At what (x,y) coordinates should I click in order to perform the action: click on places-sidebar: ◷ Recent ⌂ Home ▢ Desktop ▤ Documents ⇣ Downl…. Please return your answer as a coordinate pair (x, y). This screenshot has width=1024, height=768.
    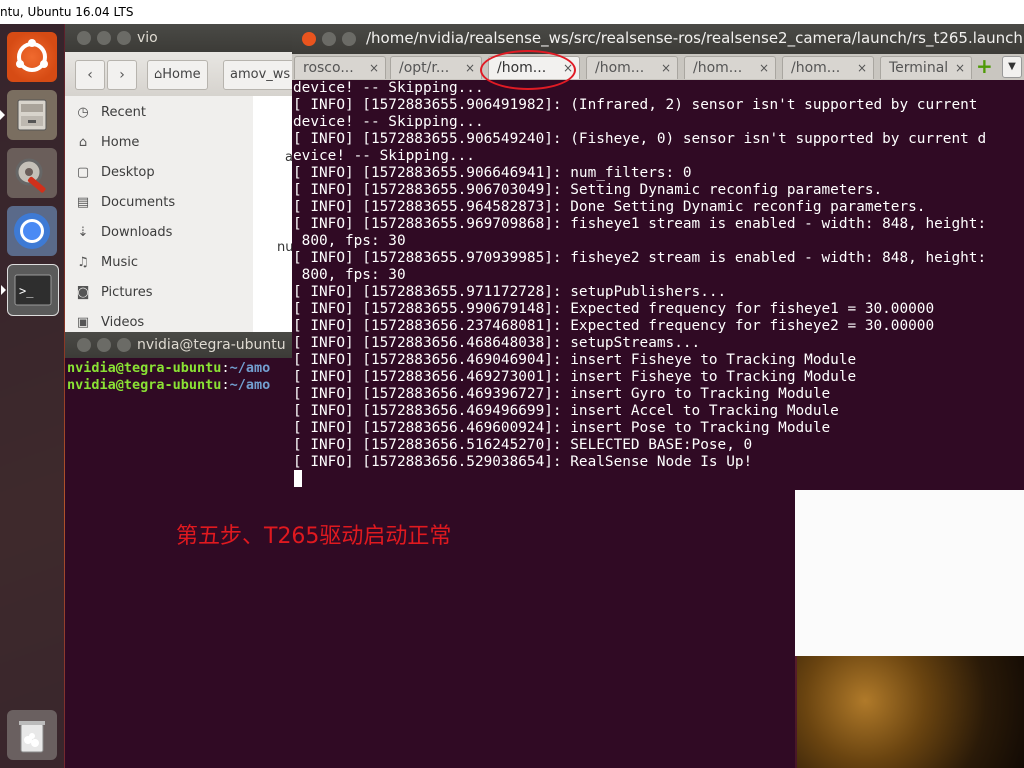
    Looking at the image, I should click on (159, 220).